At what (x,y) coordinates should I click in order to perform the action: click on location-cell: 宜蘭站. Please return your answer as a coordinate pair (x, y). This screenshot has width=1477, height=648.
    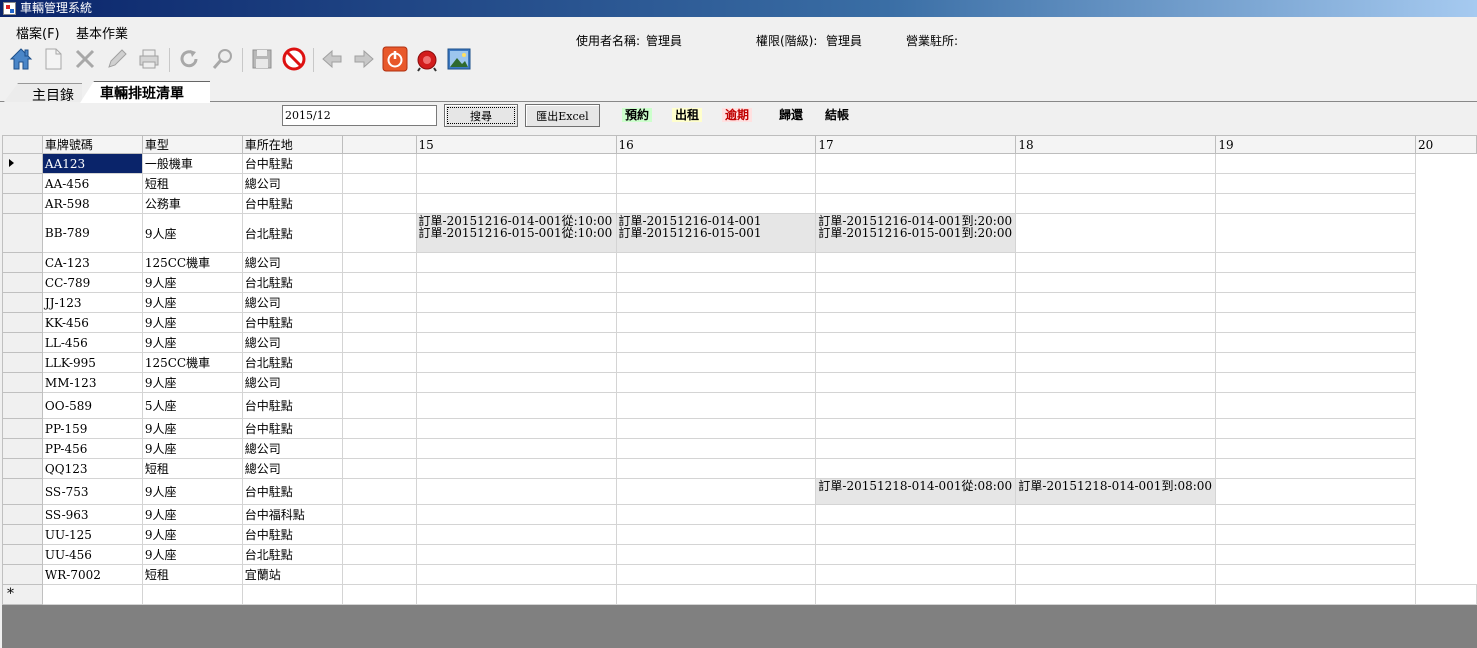
    Looking at the image, I should click on (292, 574).